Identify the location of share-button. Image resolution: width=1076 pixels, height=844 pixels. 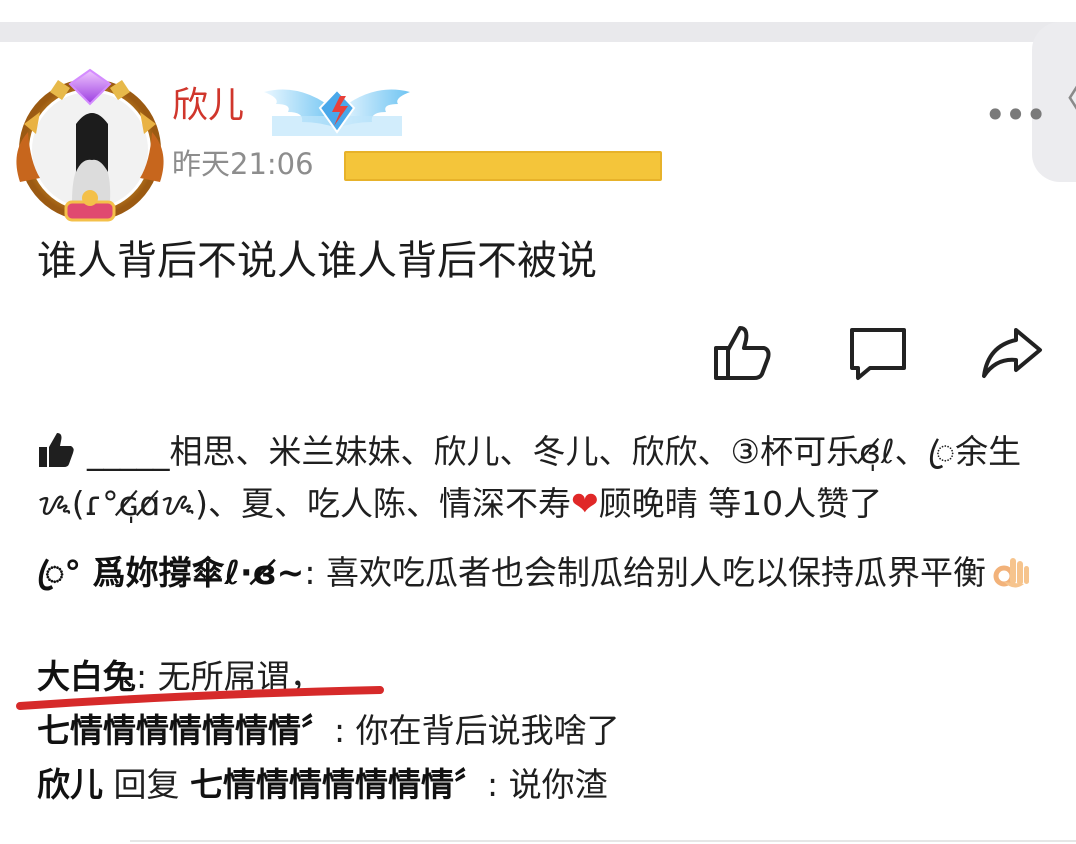
(1012, 352).